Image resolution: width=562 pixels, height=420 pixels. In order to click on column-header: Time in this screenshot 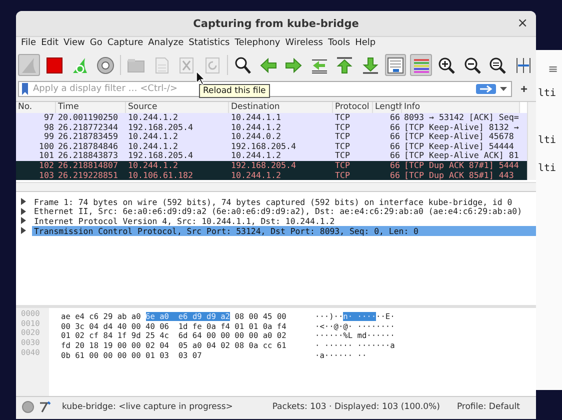, I will do `click(91, 107)`.